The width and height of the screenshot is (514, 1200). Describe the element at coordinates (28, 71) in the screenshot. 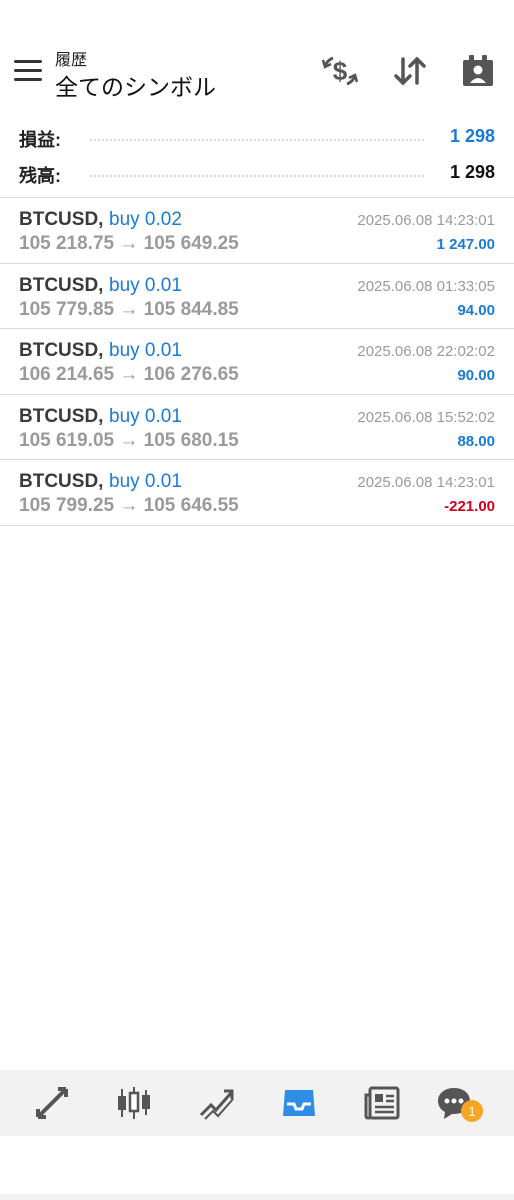

I see `menu-icon` at that location.